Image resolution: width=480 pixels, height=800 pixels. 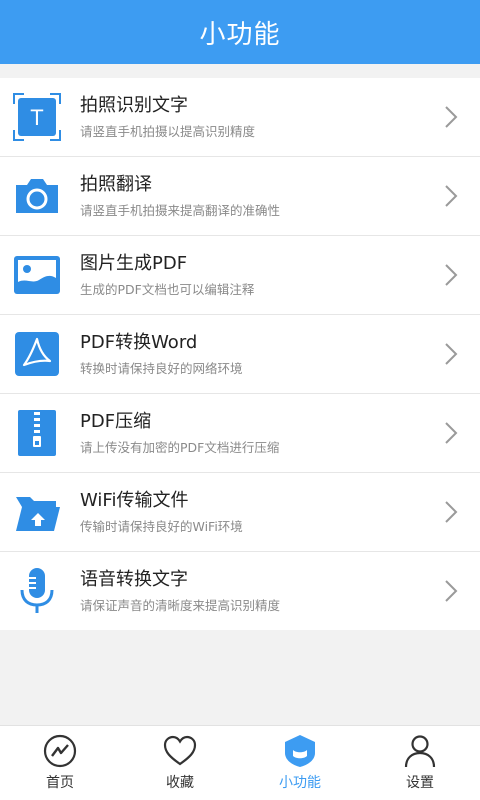 What do you see at coordinates (240, 275) in the screenshot?
I see `feature-item-image-to-pdf: 图片生成PDF 生成的PDF文档也可以编辑注释` at bounding box center [240, 275].